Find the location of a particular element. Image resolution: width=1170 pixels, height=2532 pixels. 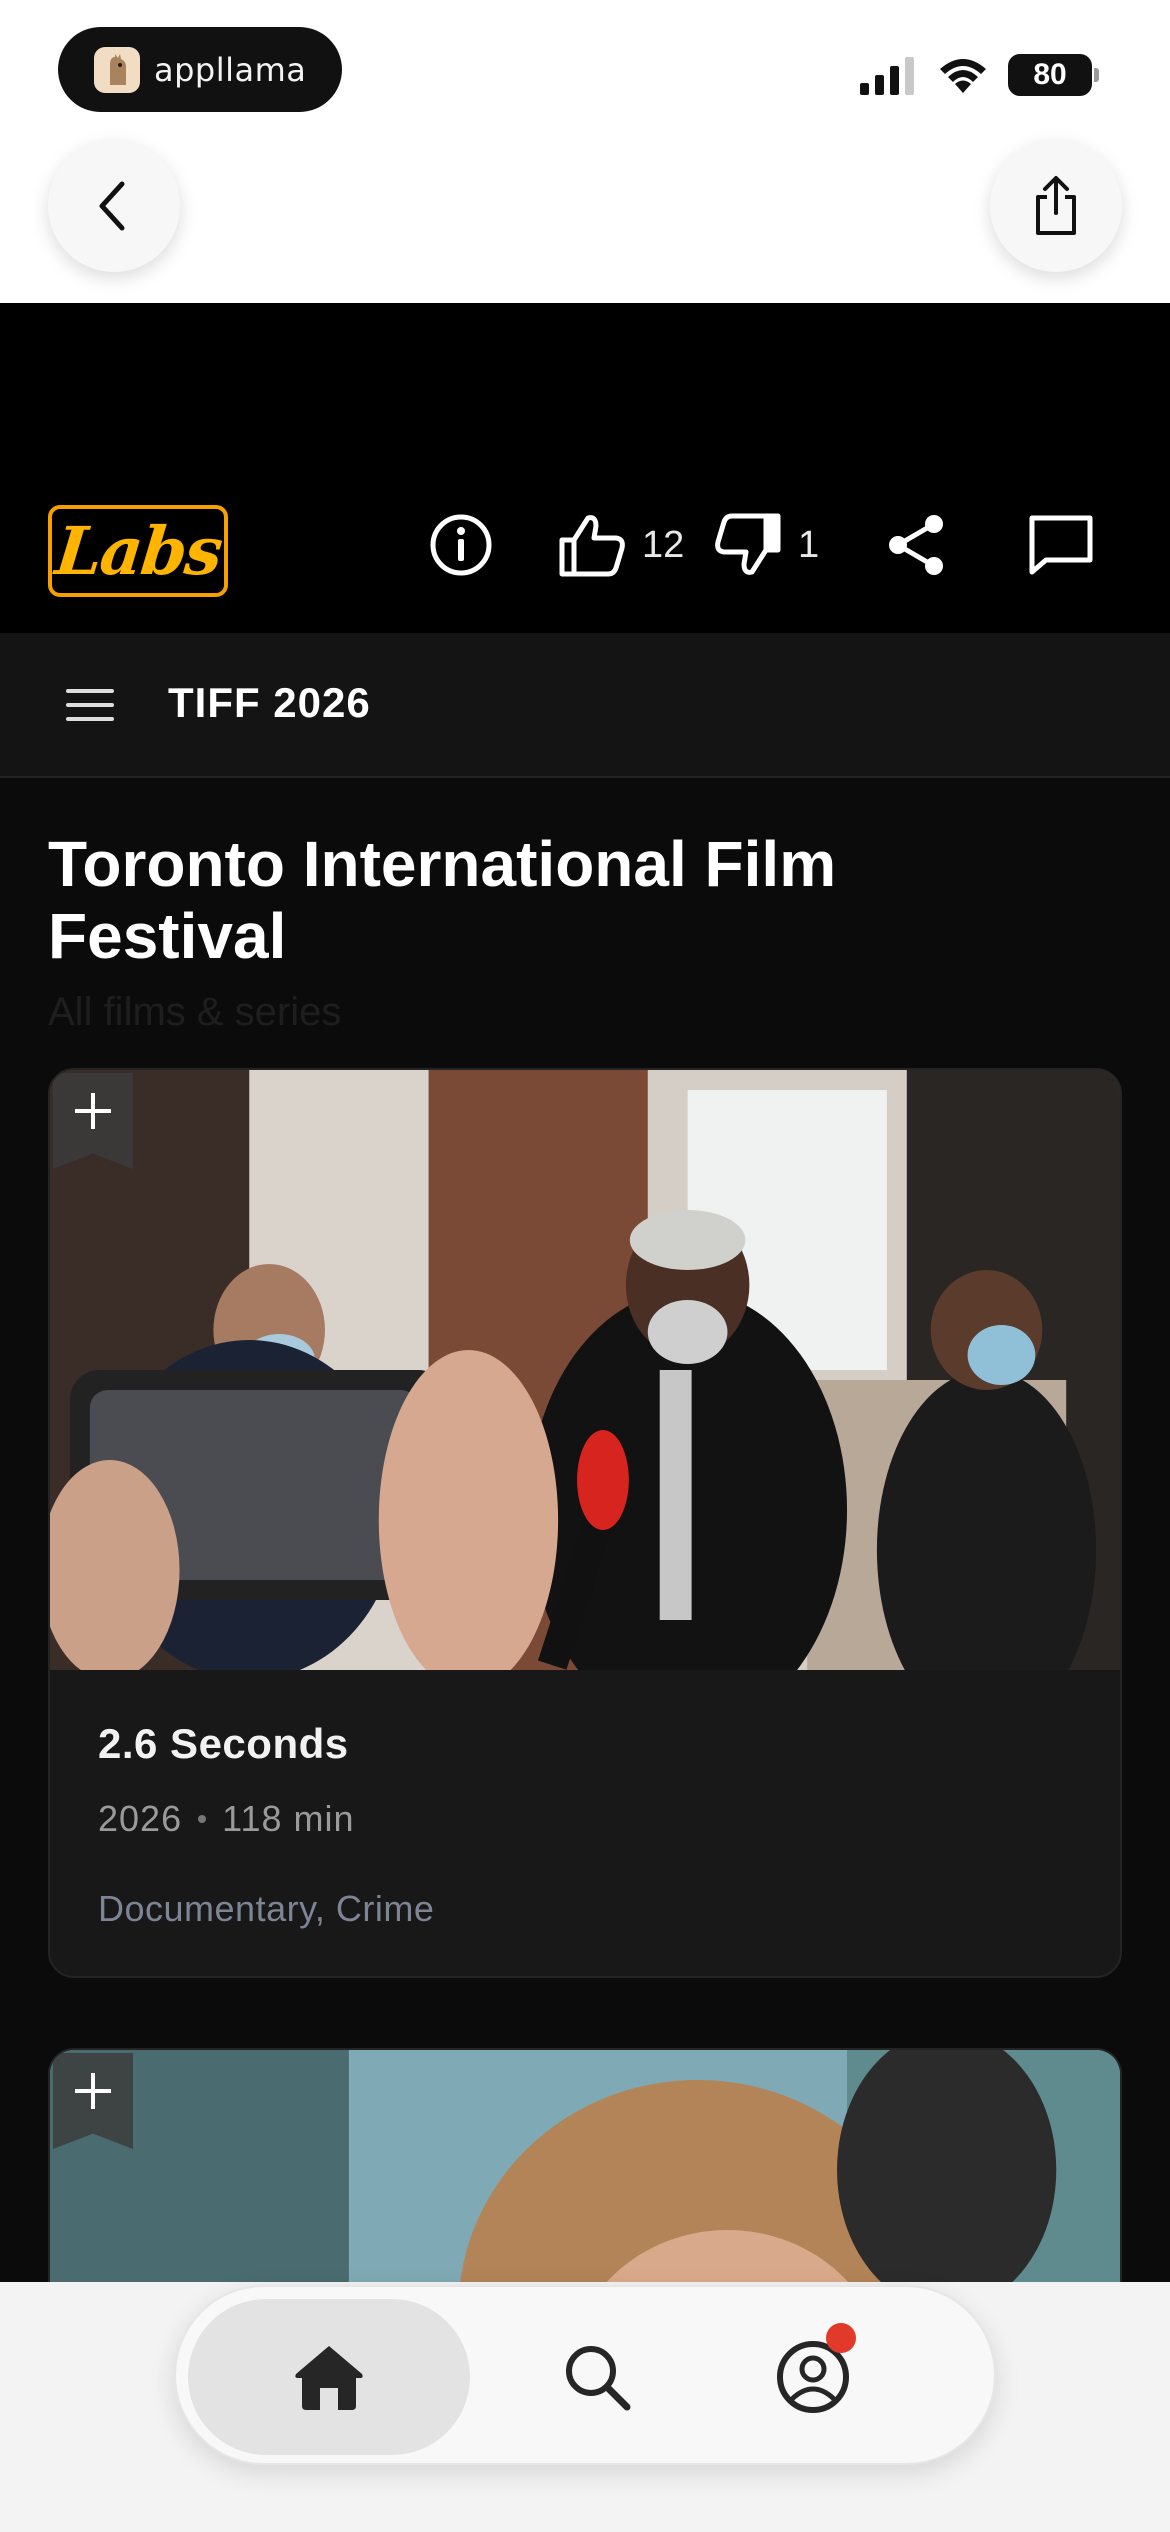

hamburger-icon is located at coordinates (90, 705).